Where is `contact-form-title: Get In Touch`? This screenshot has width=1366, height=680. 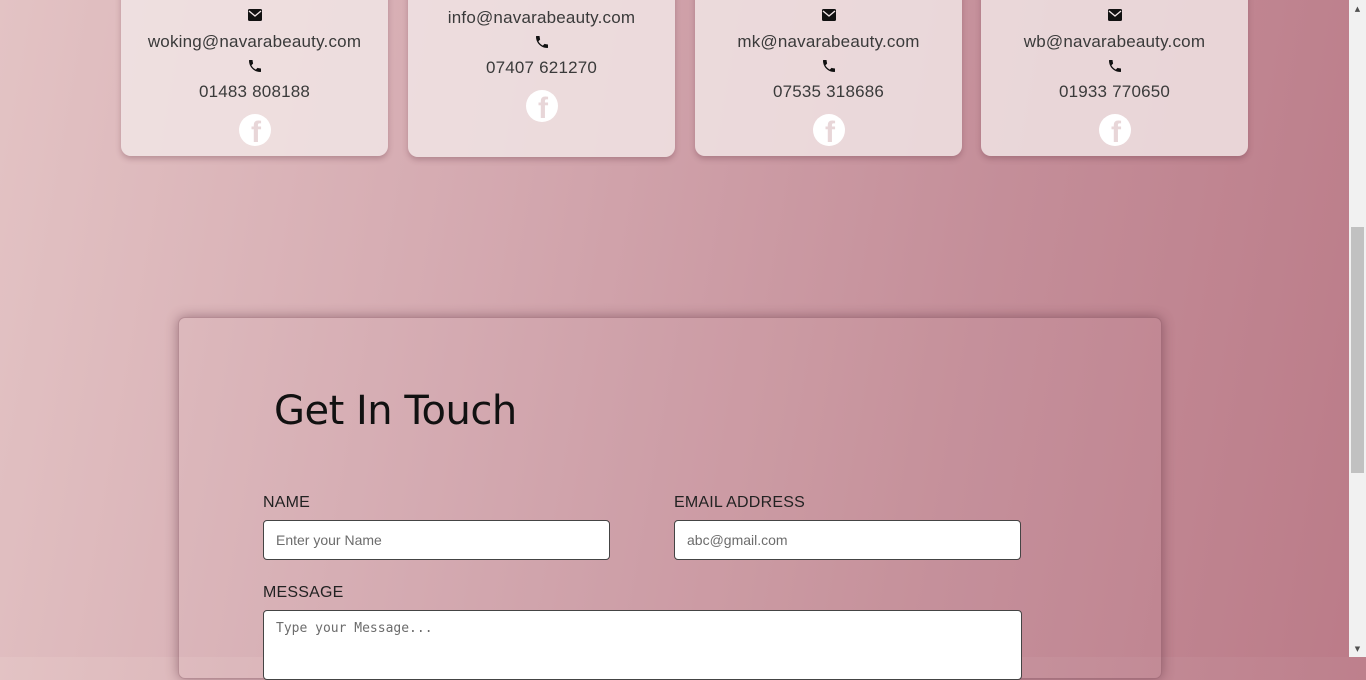 contact-form-title: Get In Touch is located at coordinates (395, 411).